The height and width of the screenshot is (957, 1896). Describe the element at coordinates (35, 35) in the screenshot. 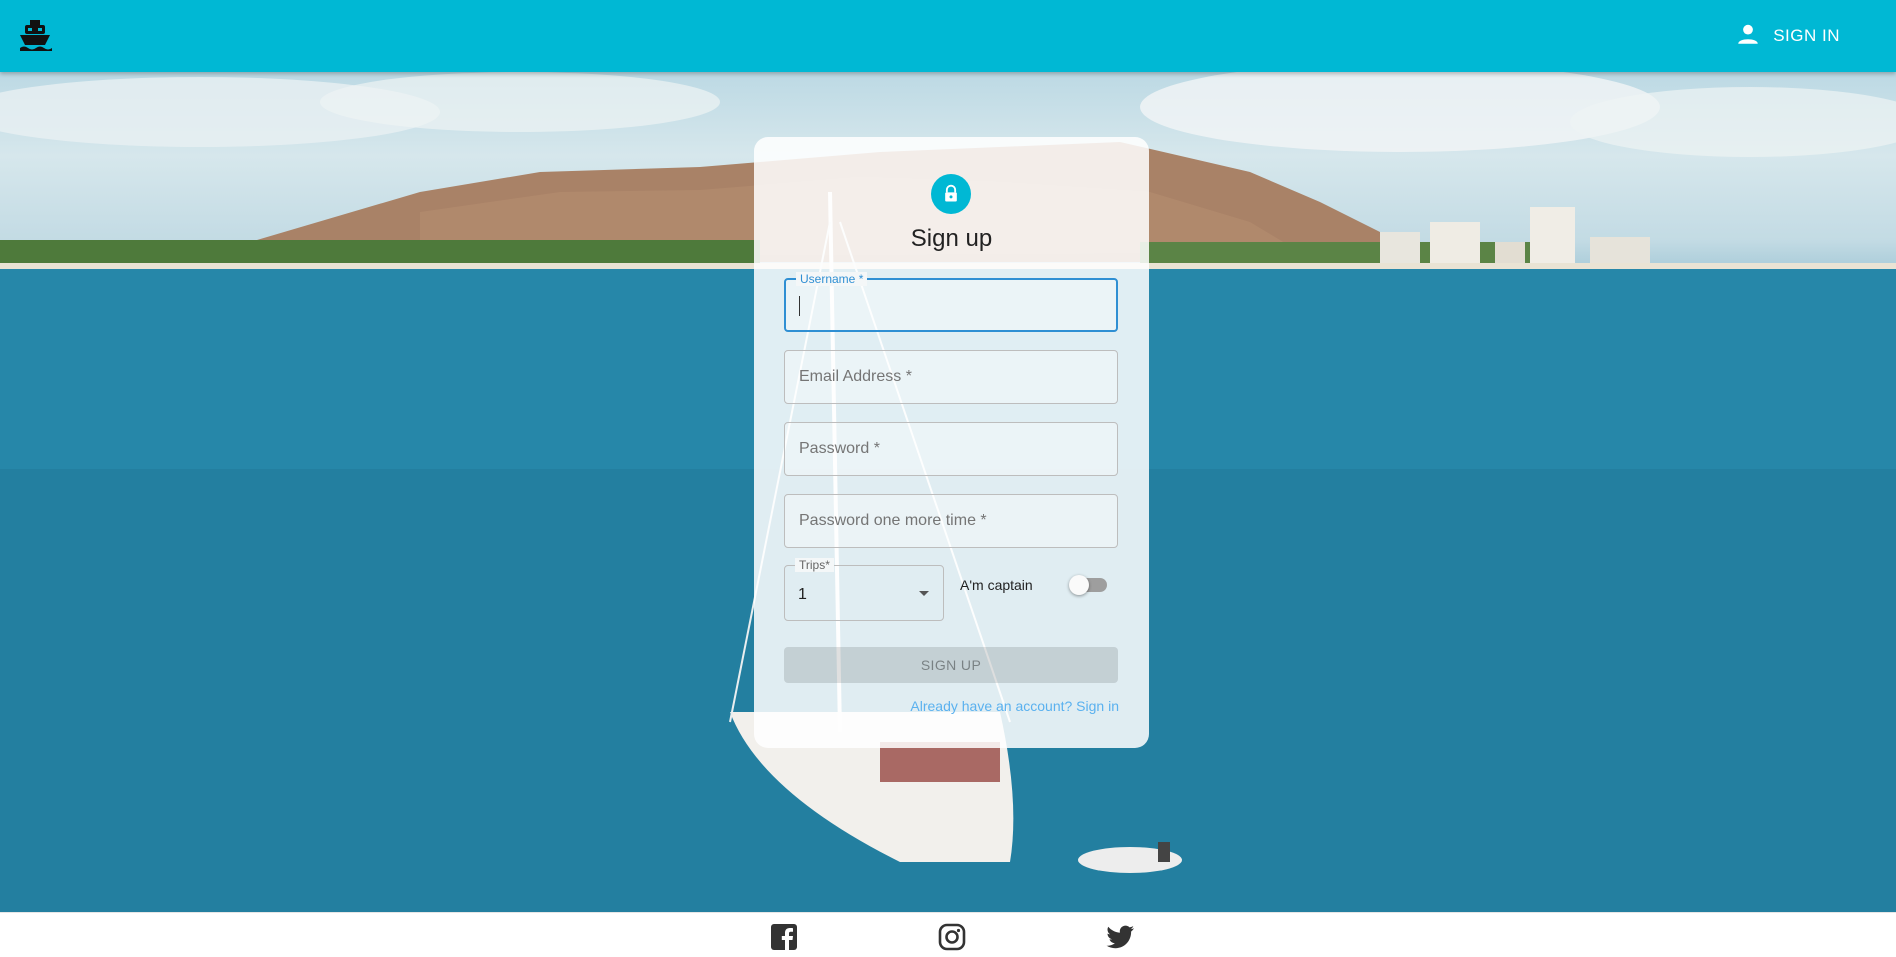

I see `ship-icon` at that location.